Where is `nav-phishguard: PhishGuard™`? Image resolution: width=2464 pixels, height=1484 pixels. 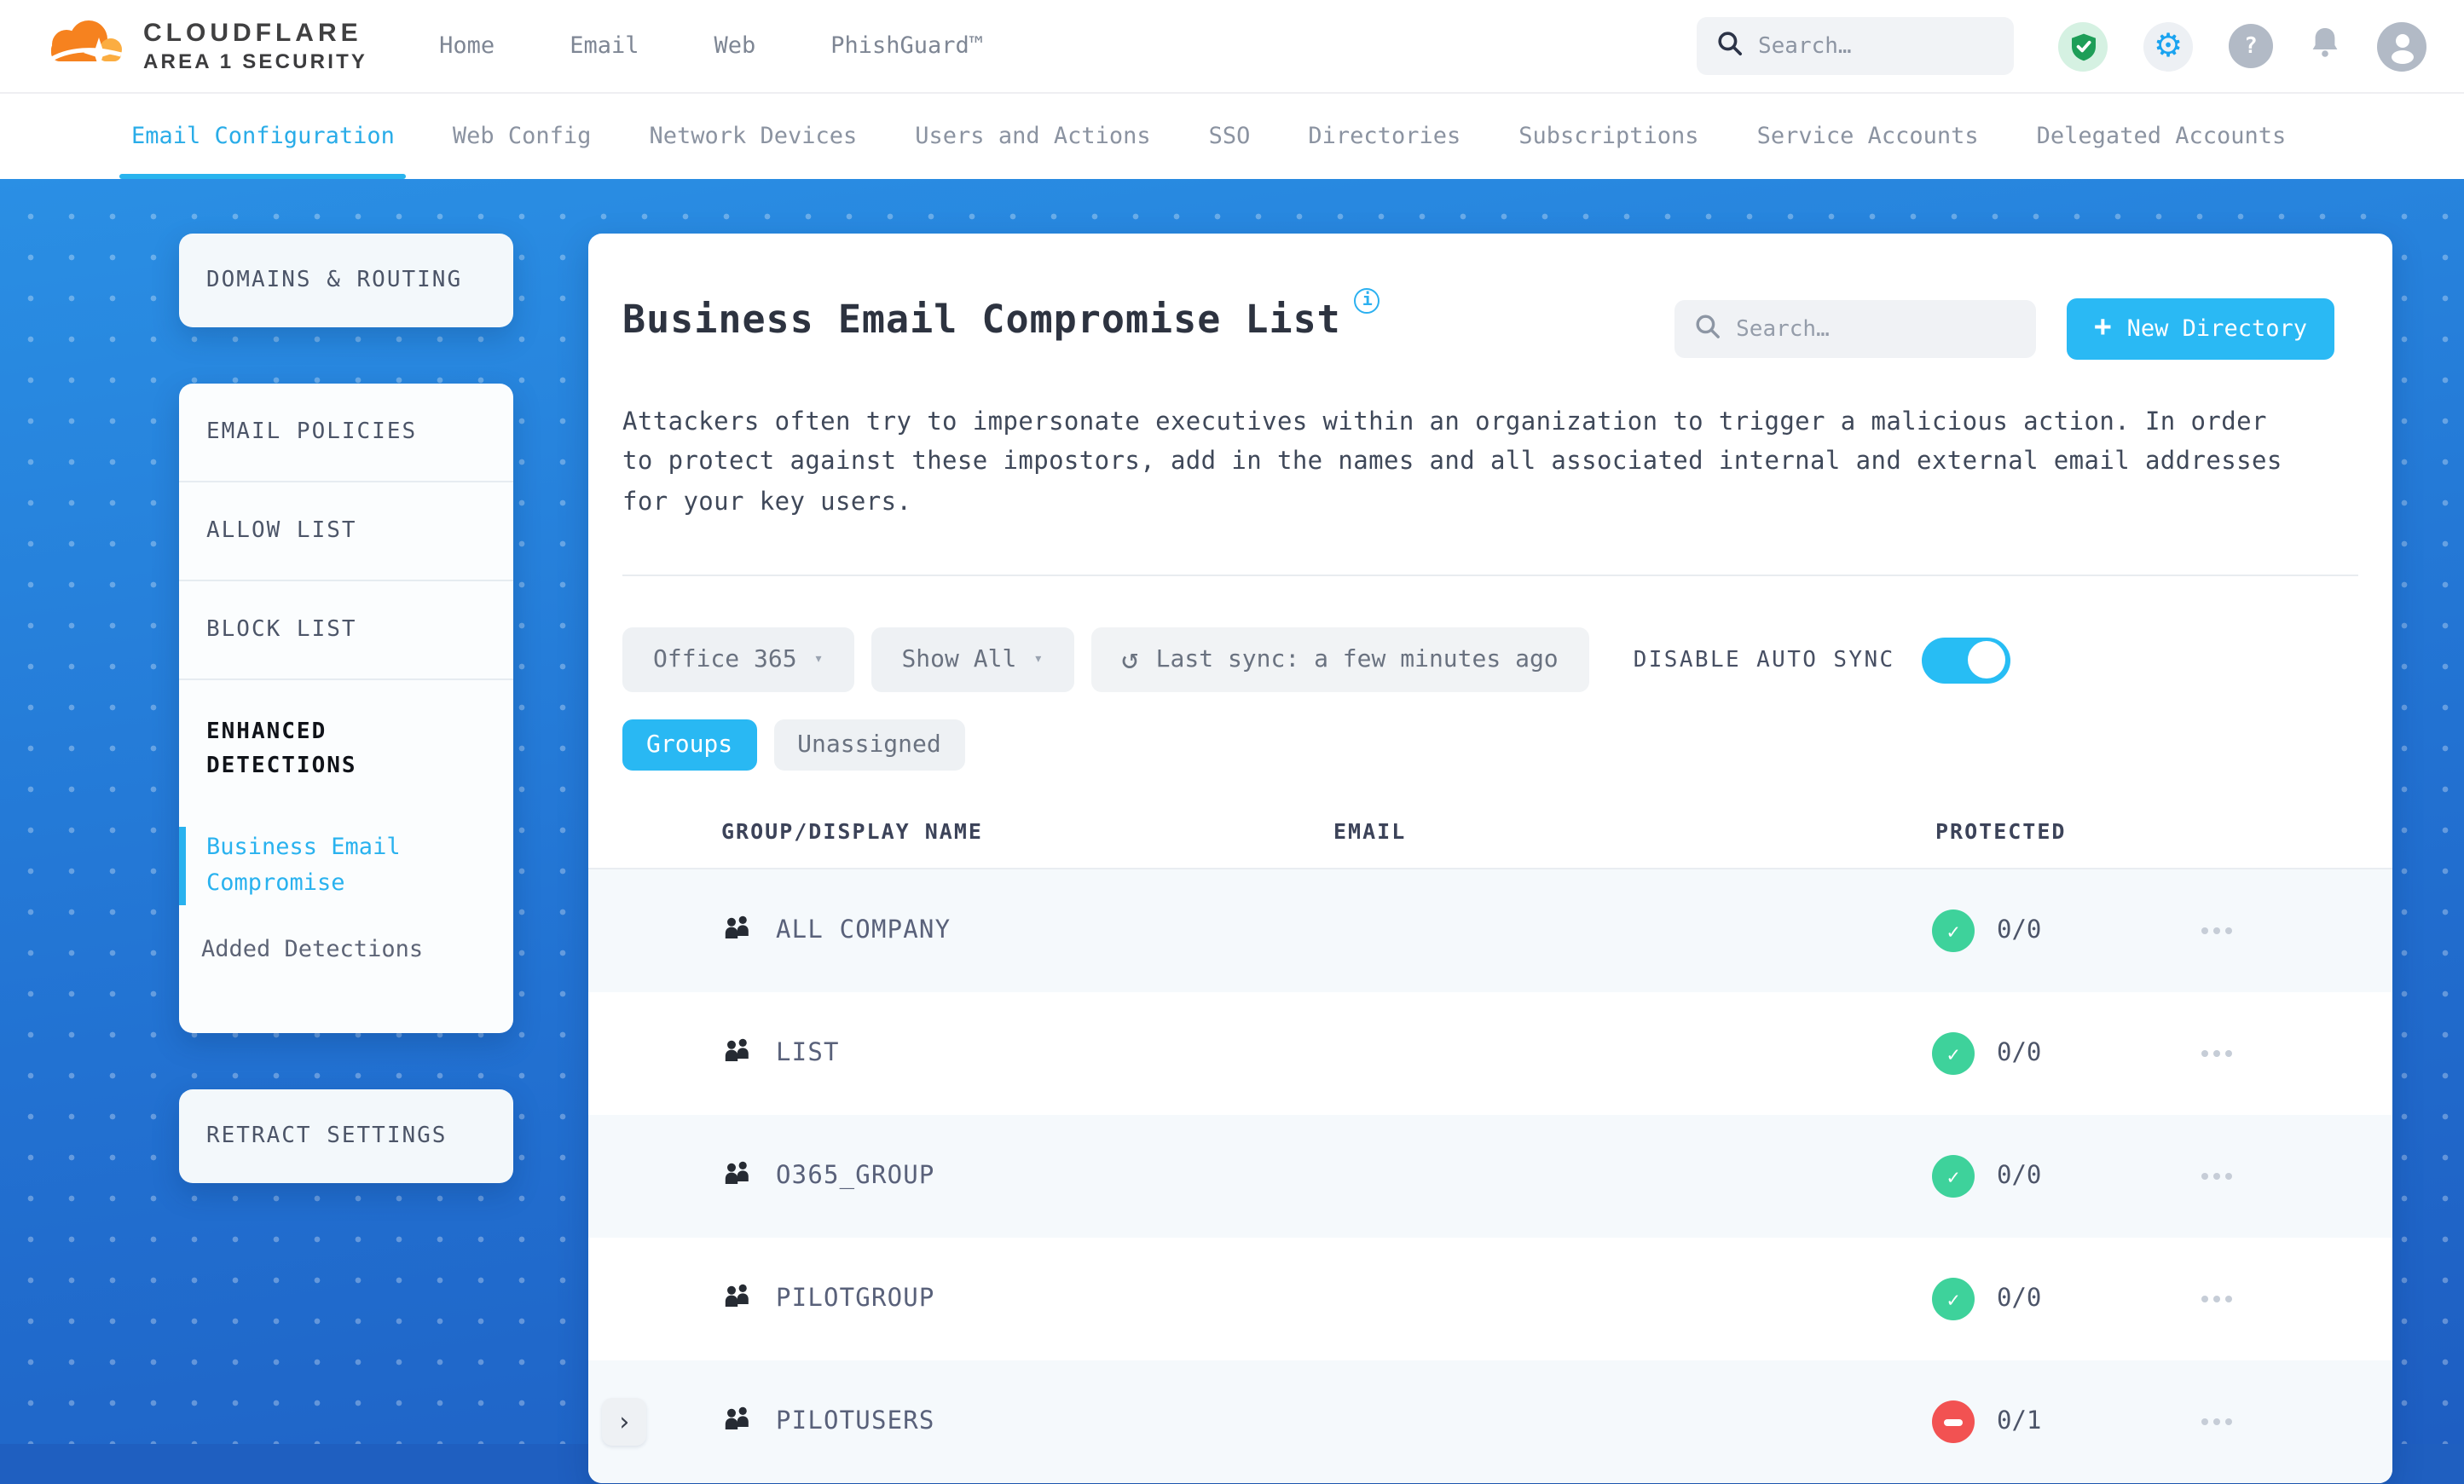 nav-phishguard: PhishGuard™ is located at coordinates (907, 46).